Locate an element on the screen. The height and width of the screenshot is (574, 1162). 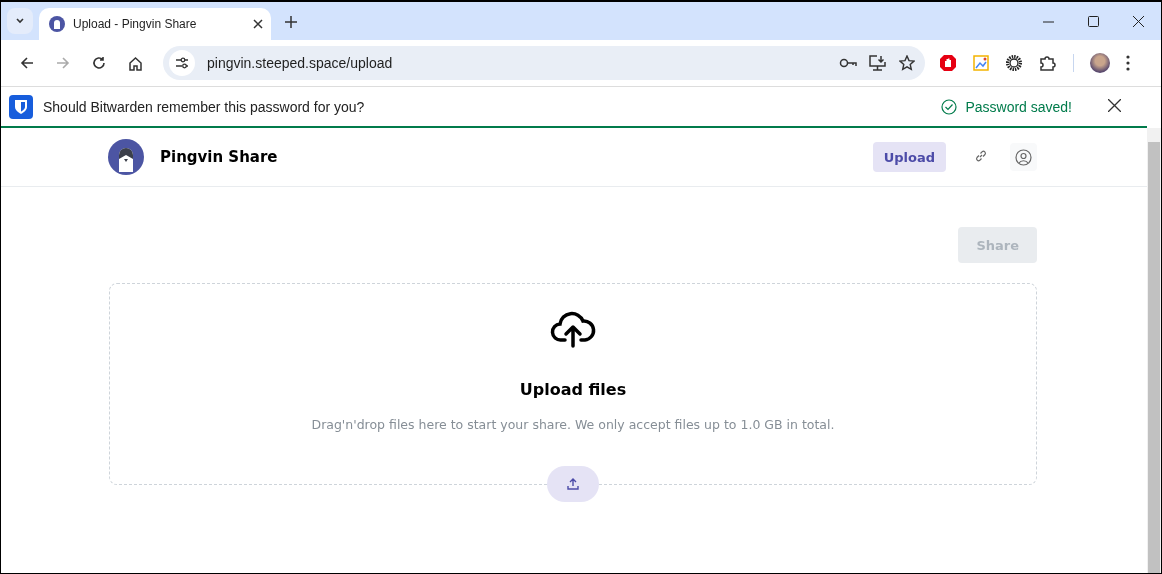
avatar is located at coordinates (1100, 63).